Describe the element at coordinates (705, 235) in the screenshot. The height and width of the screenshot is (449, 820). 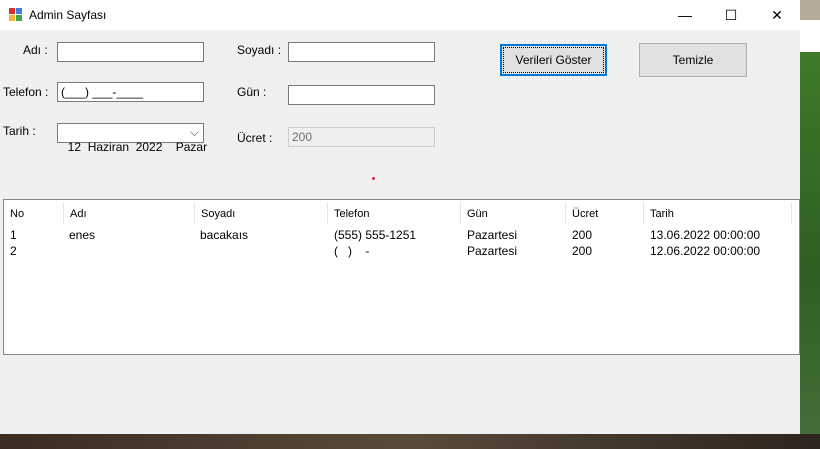
I see `cell-tarih: 13.06.2022 00:00:00` at that location.